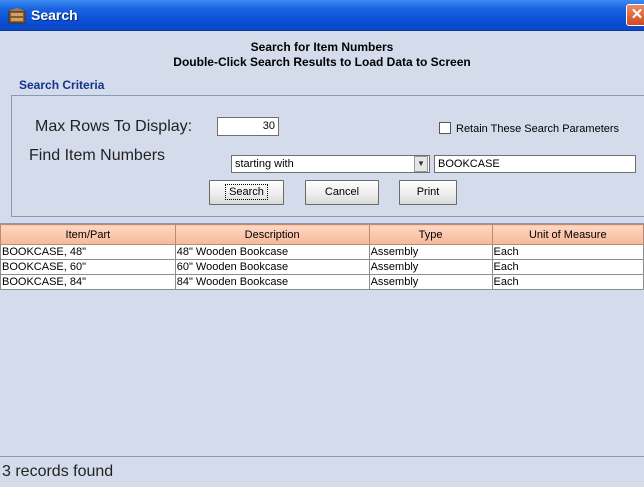  Describe the element at coordinates (17, 16) in the screenshot. I see `bookcase-icon` at that location.